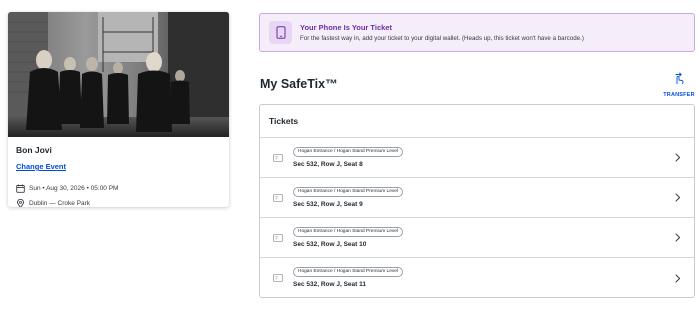  I want to click on page-title: My SafeTix™, so click(299, 84).